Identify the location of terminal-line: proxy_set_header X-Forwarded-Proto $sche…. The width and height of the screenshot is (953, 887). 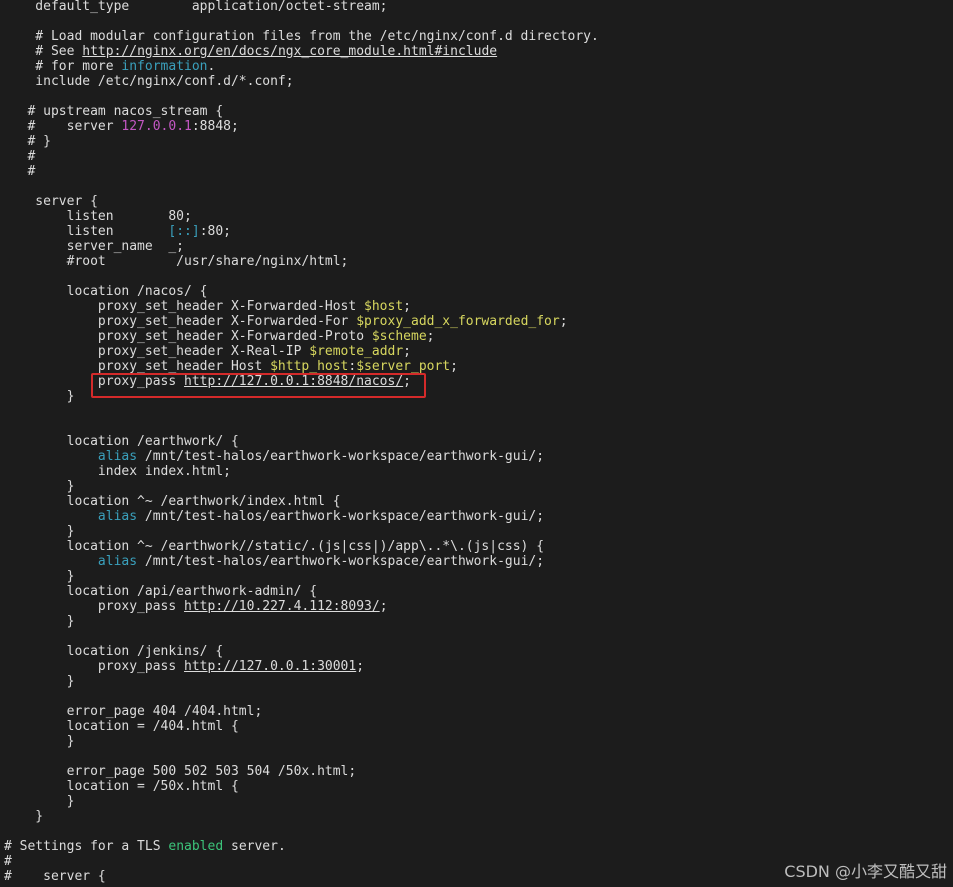
(301, 336).